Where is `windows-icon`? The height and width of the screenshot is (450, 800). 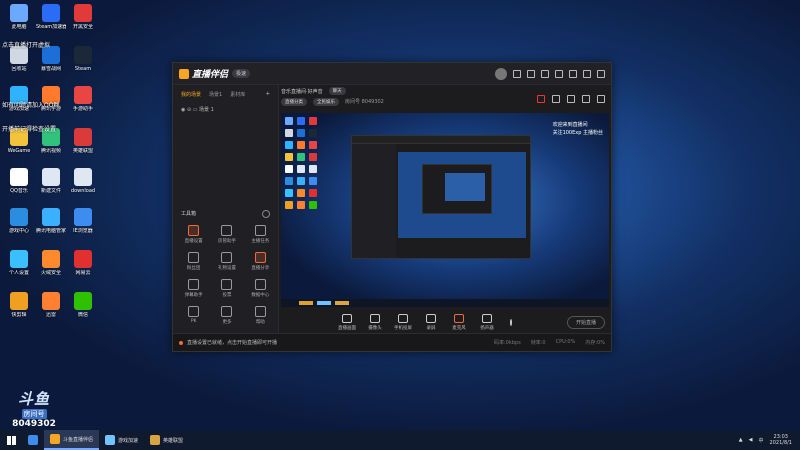
windows-icon is located at coordinates (11, 440).